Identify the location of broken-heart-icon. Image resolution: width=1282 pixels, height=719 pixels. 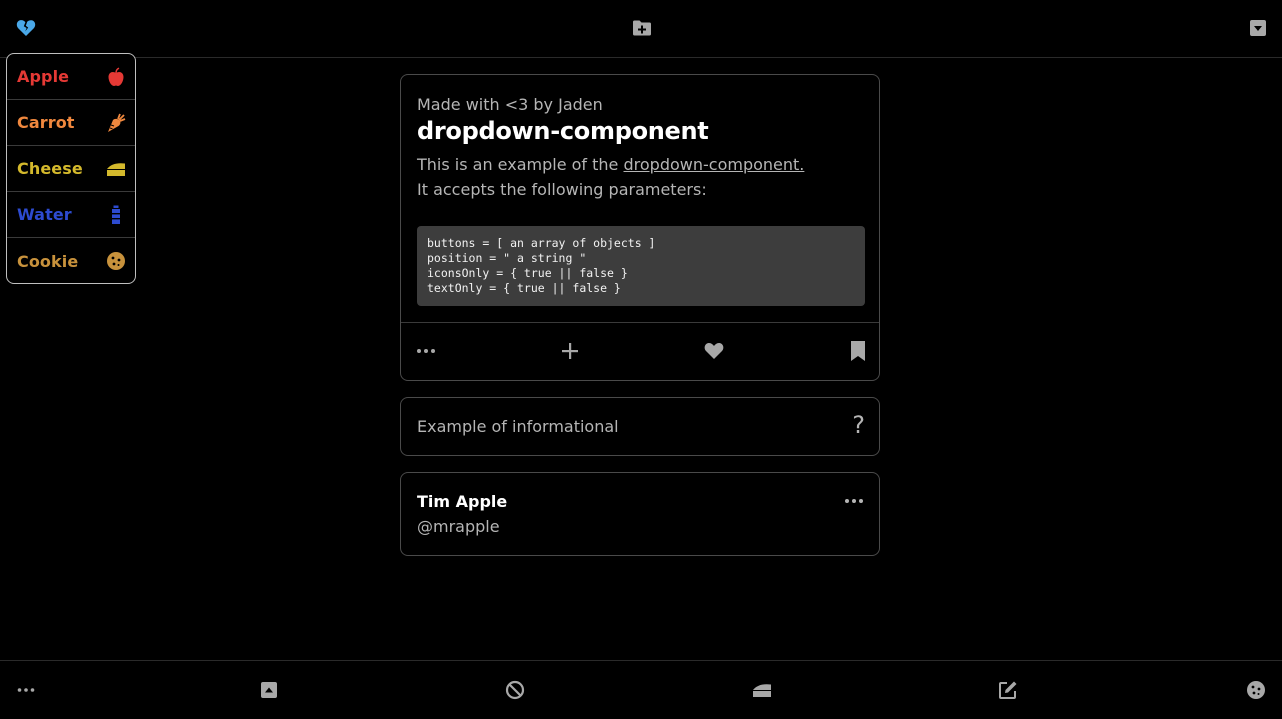
(26, 28).